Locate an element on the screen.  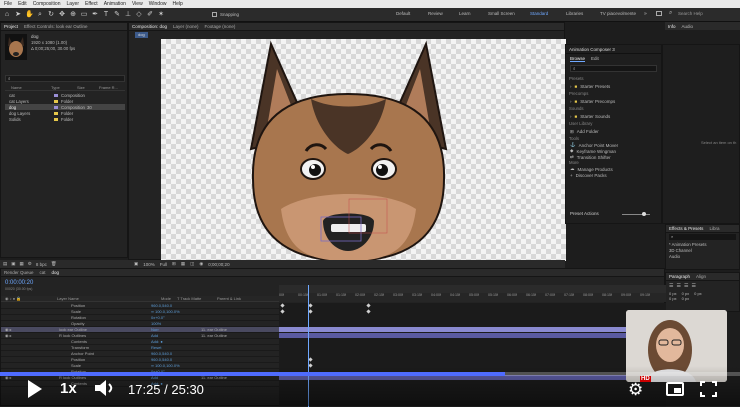
row-value: 100% is located at coordinates (176, 323).